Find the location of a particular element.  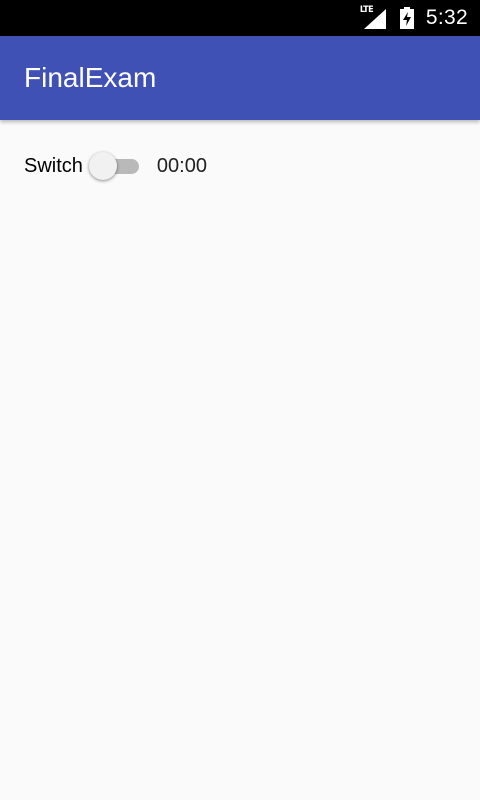

switch-toggle is located at coordinates (114, 166).